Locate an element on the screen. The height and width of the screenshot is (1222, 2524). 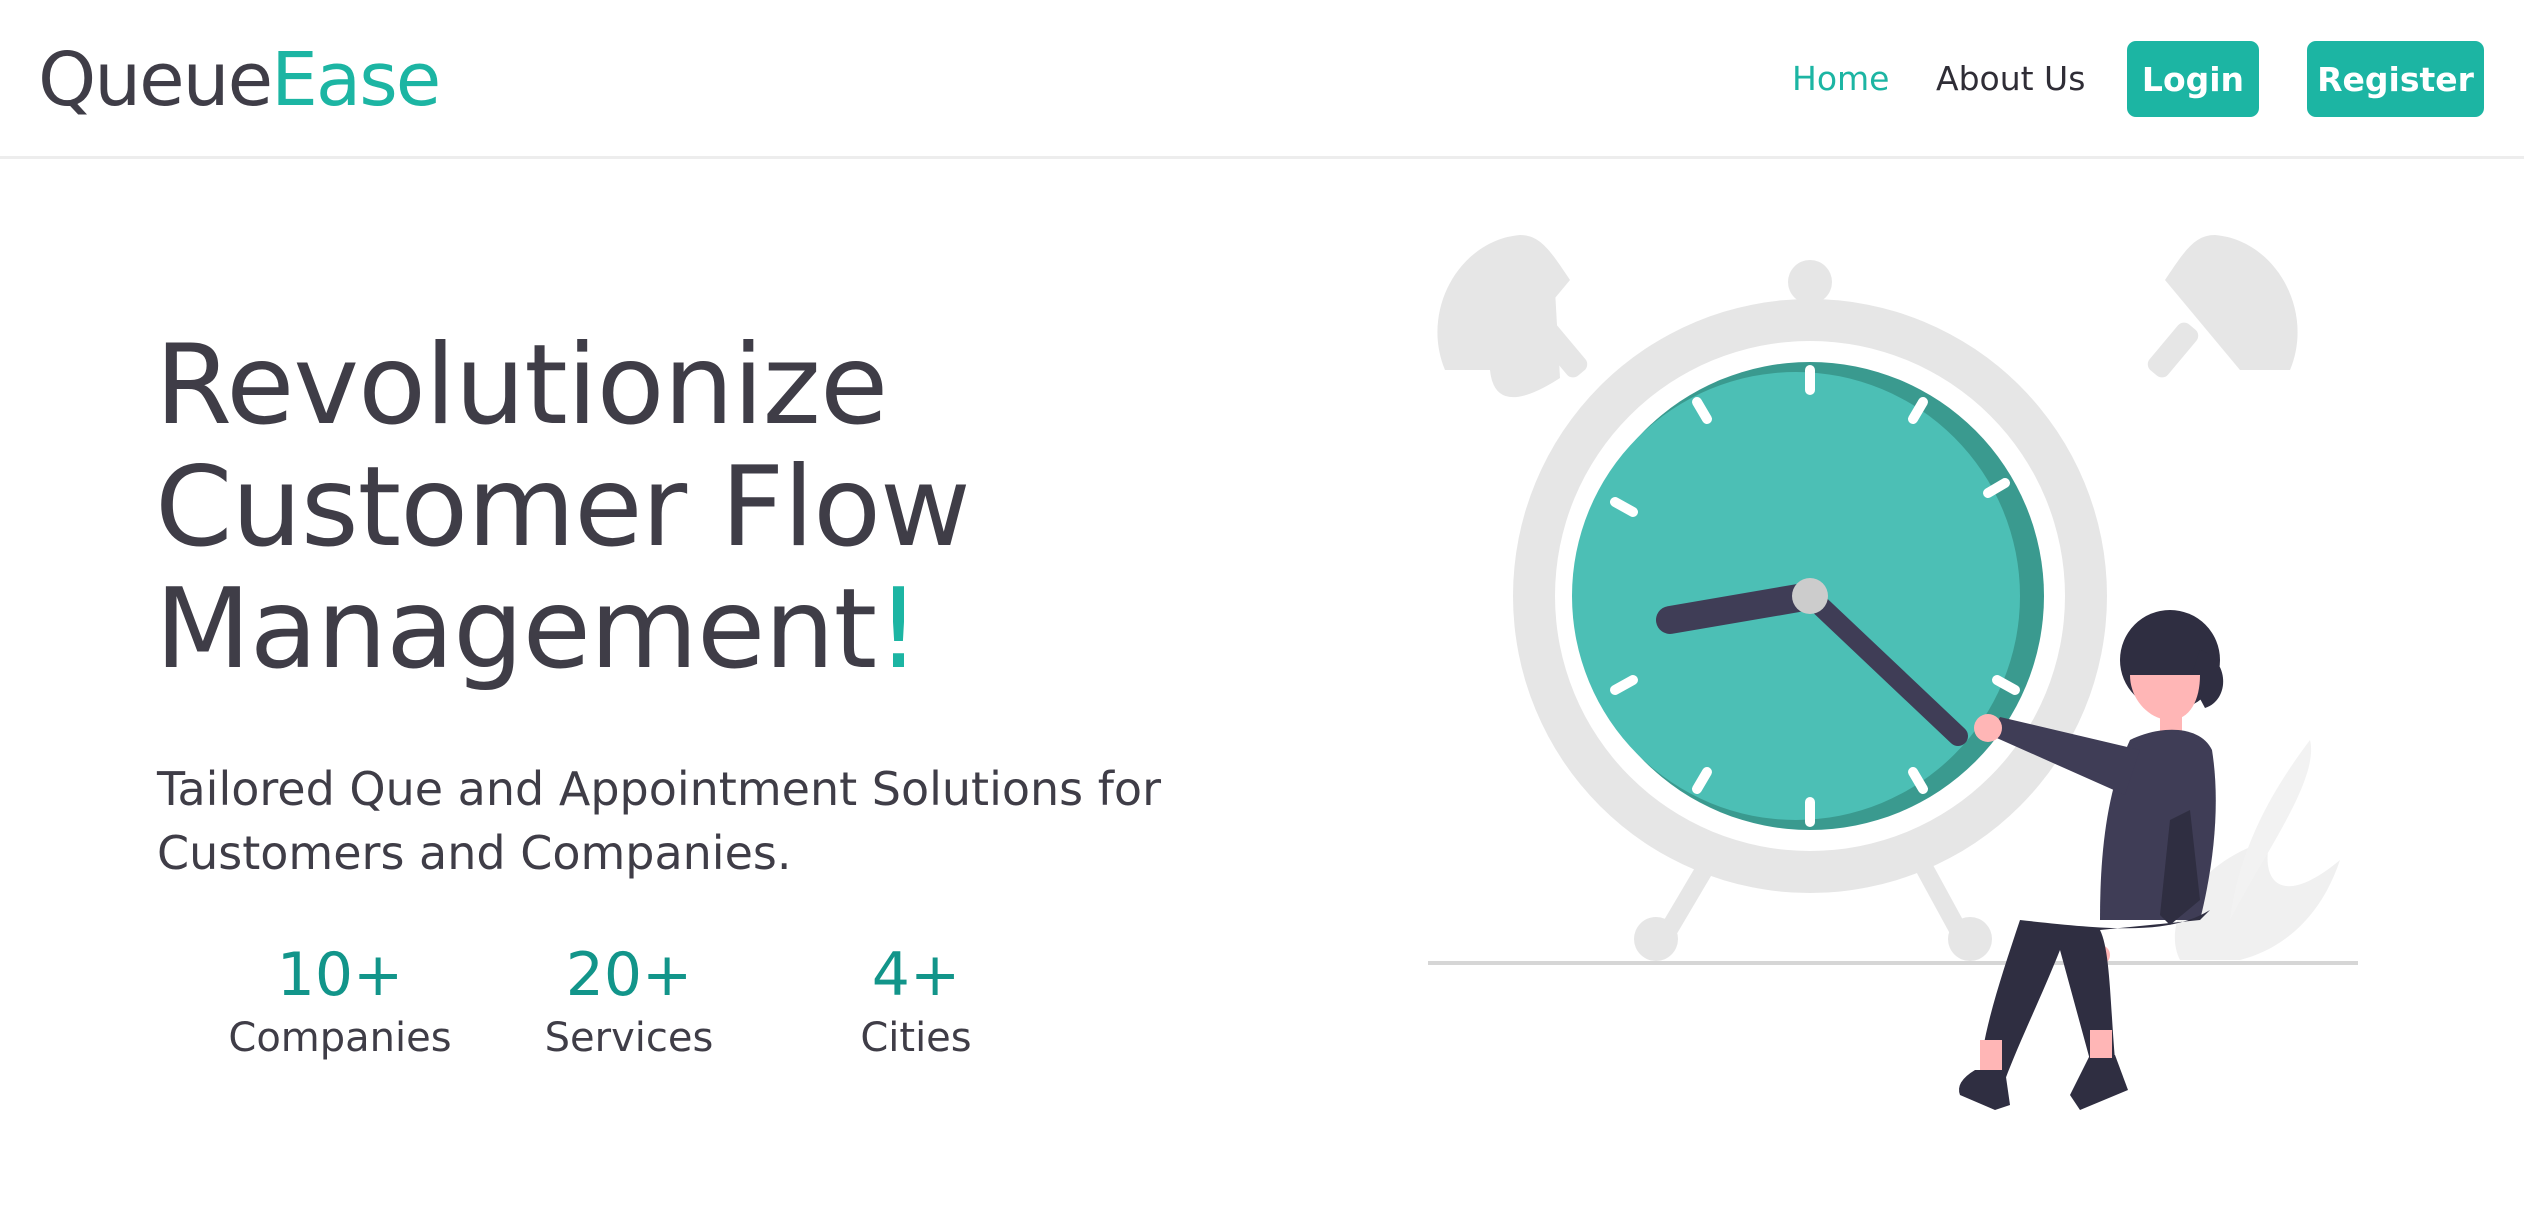
hero-subtitle-line-2: Customers and Companies. is located at coordinates (474, 853).